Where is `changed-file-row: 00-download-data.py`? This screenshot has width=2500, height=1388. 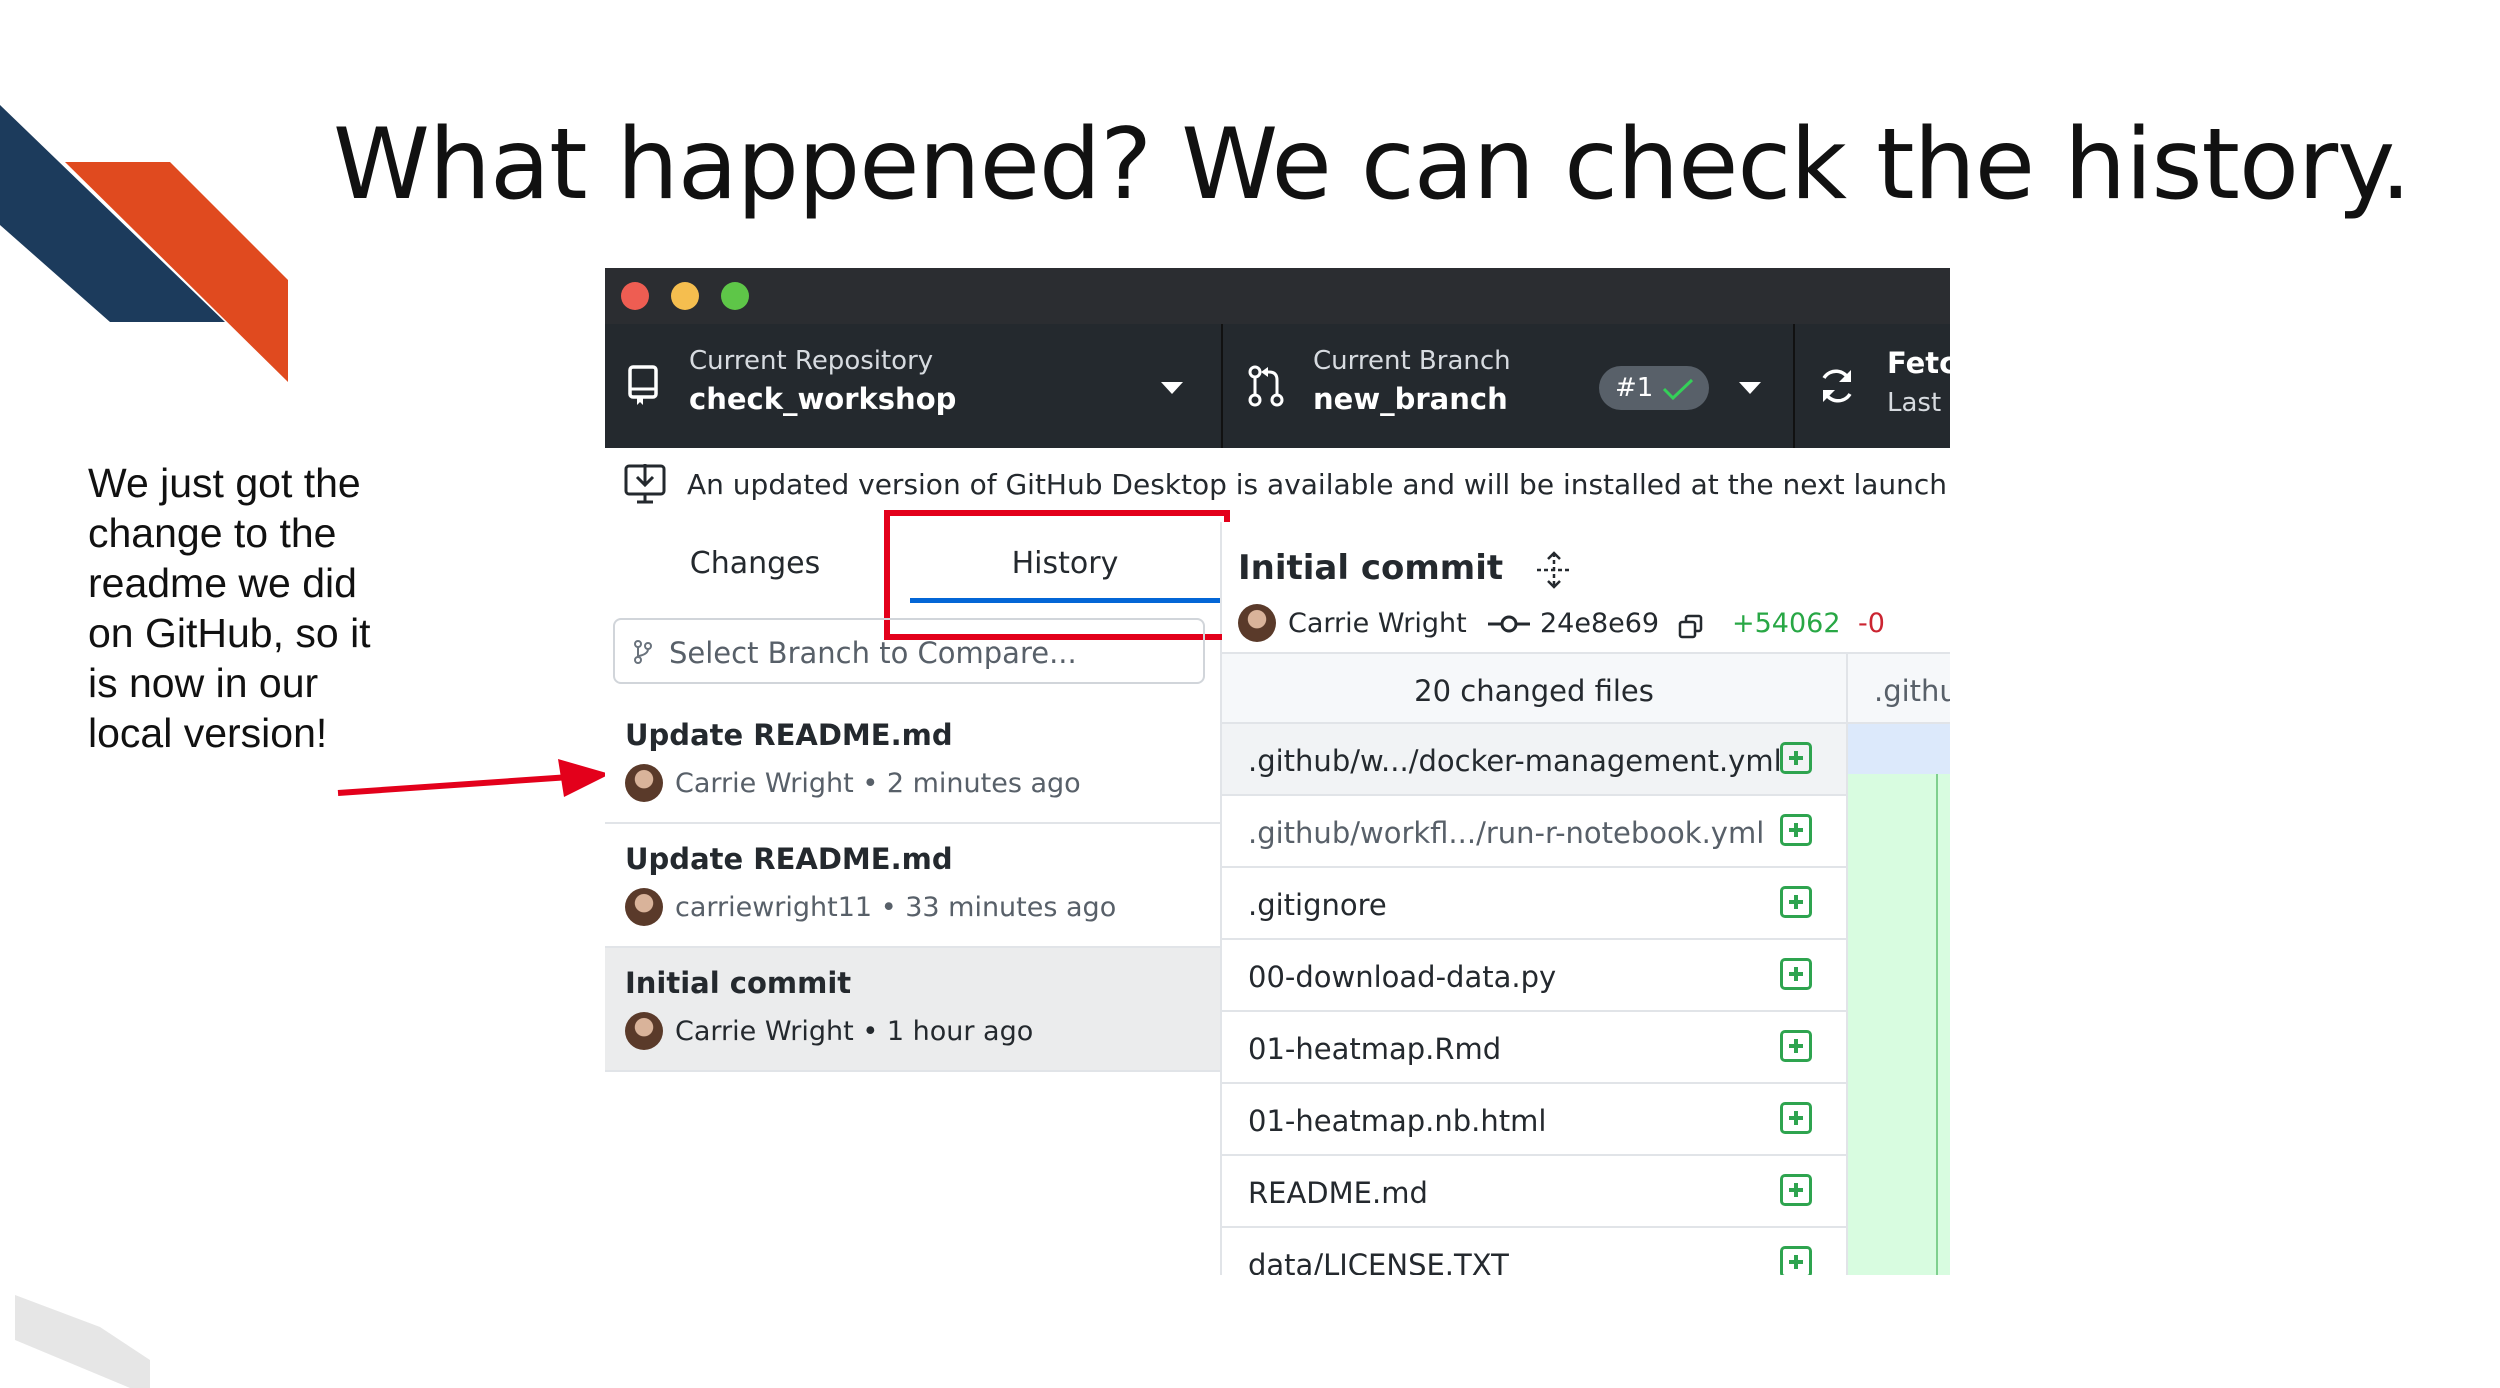
changed-file-row: 00-download-data.py is located at coordinates (1535, 976).